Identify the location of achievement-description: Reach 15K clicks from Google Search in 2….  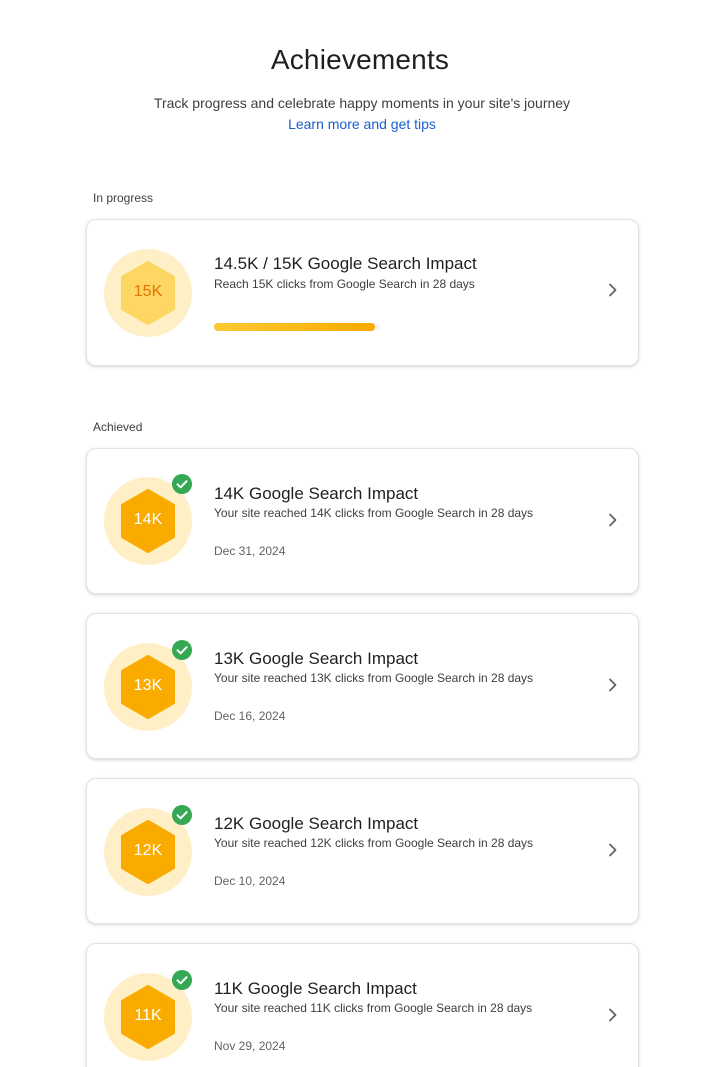
(344, 284).